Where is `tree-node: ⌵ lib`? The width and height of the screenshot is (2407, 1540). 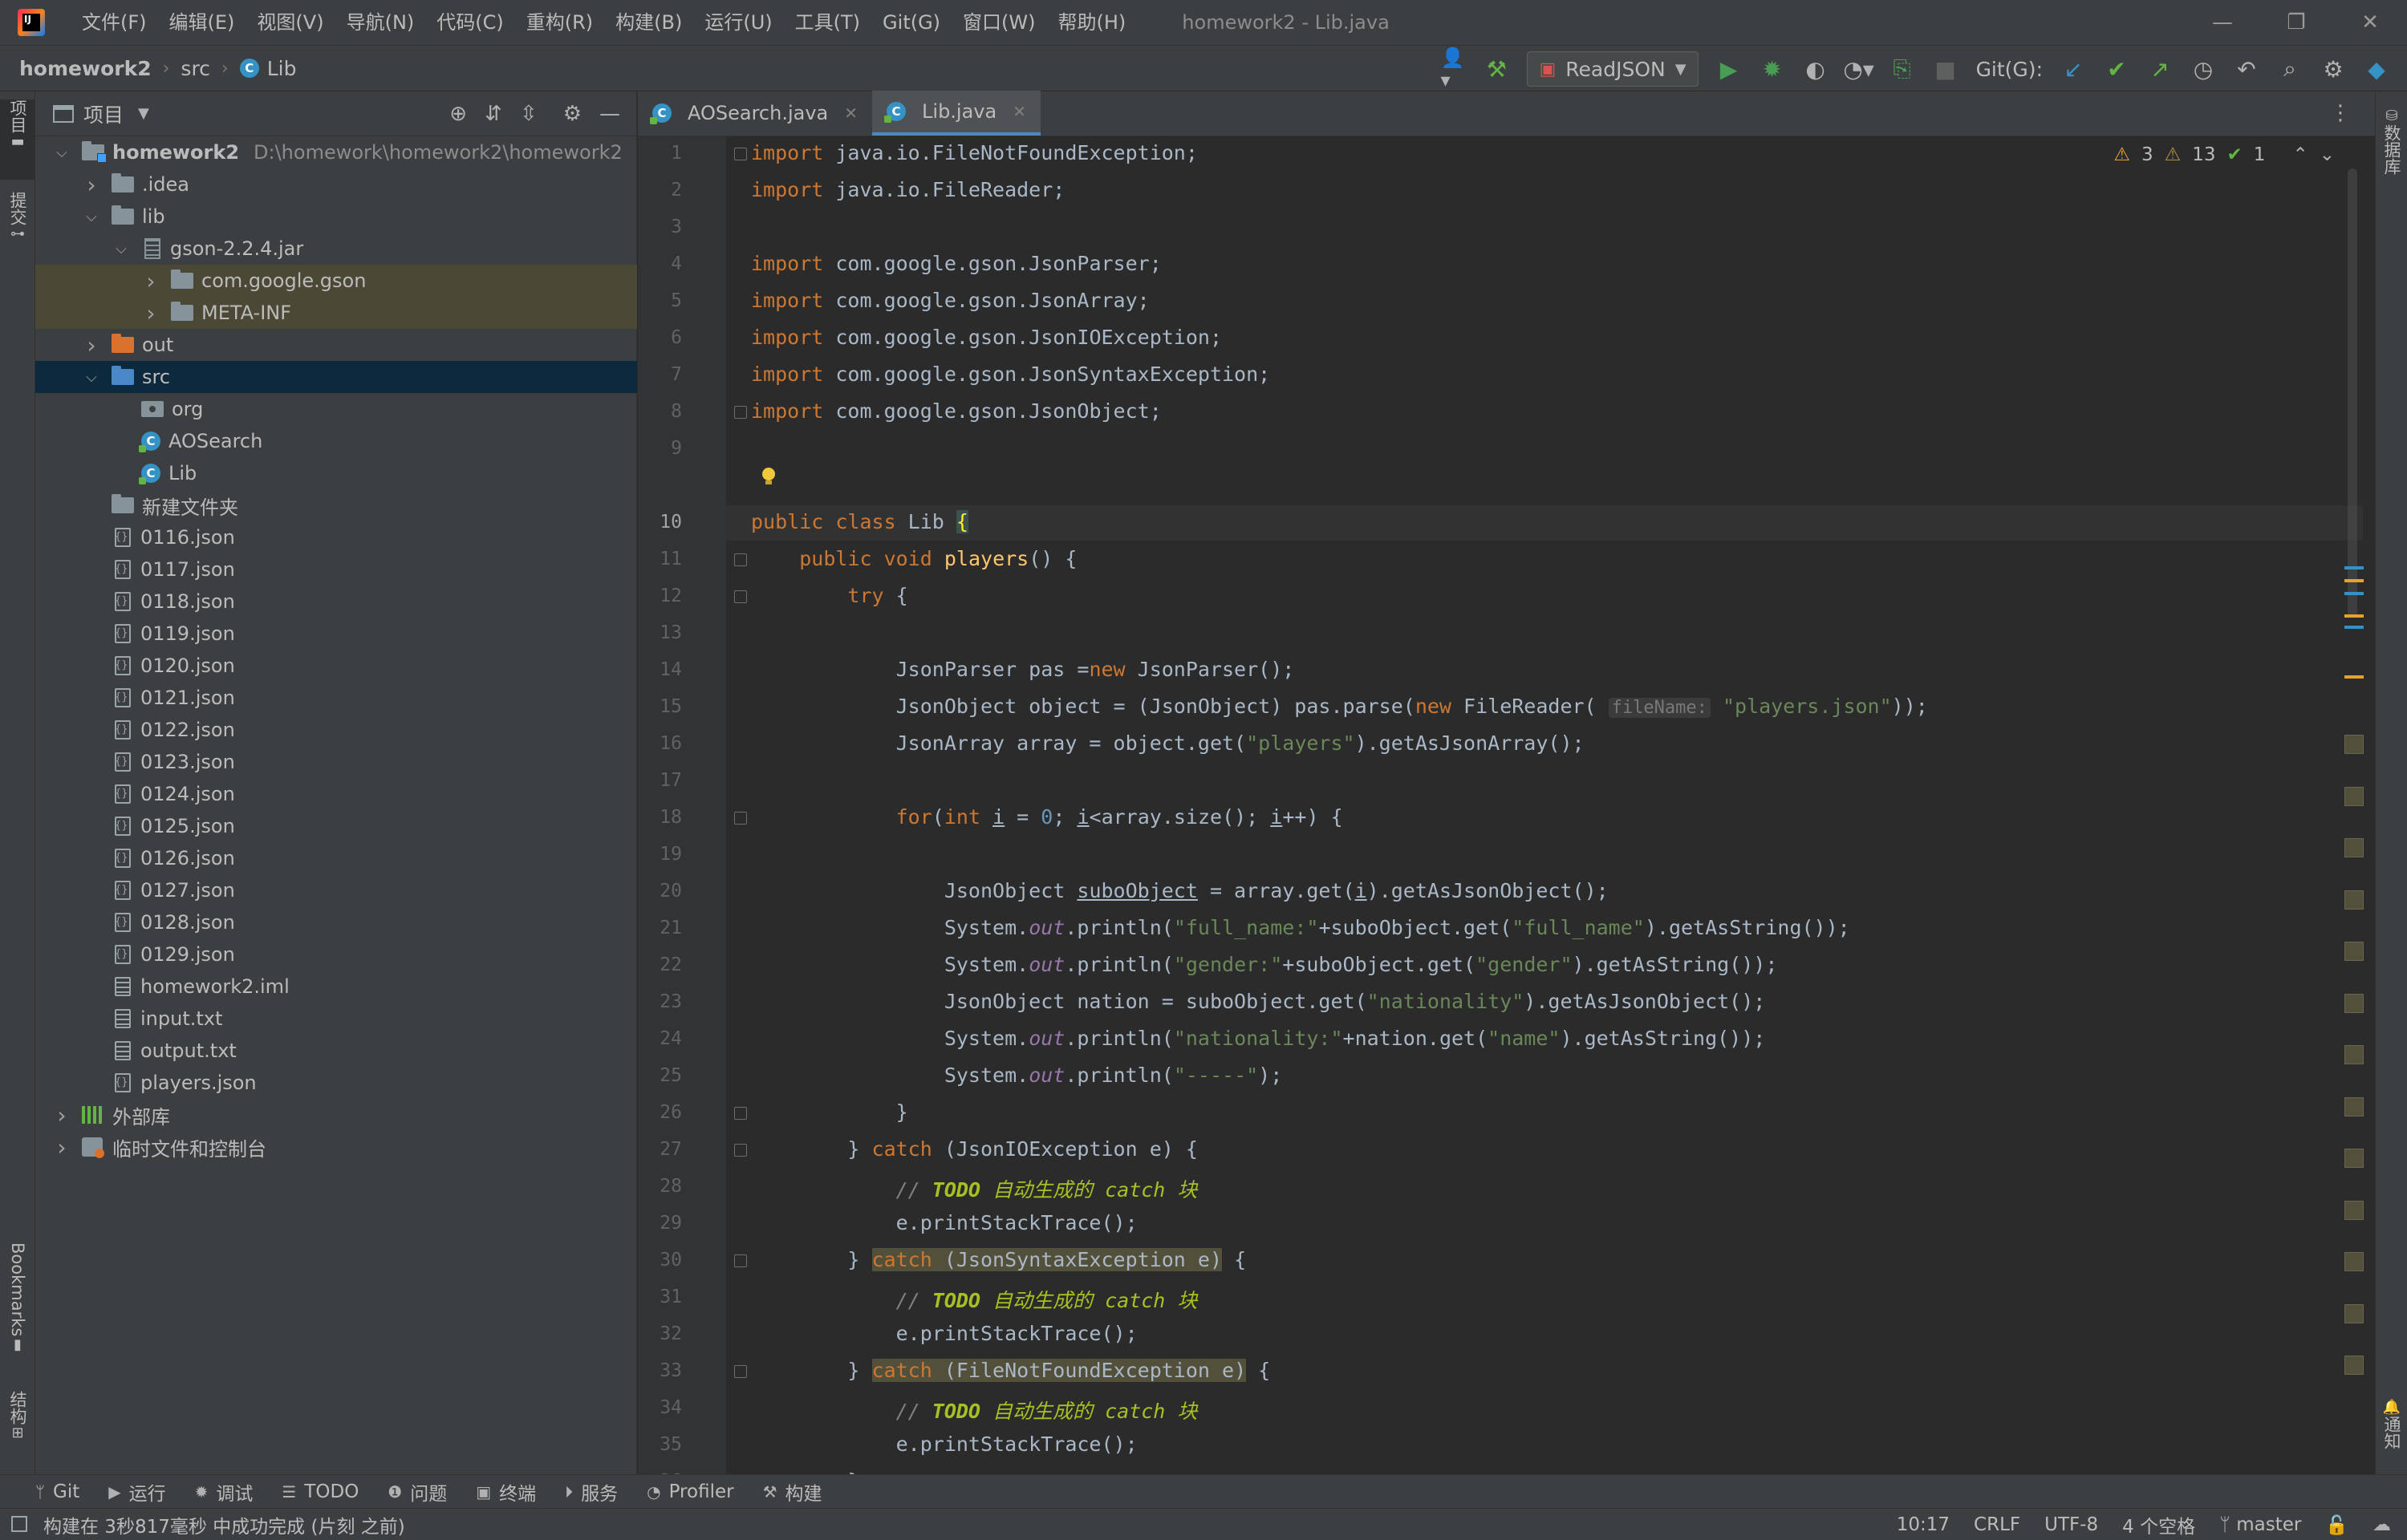 tree-node: ⌵ lib is located at coordinates (336, 217).